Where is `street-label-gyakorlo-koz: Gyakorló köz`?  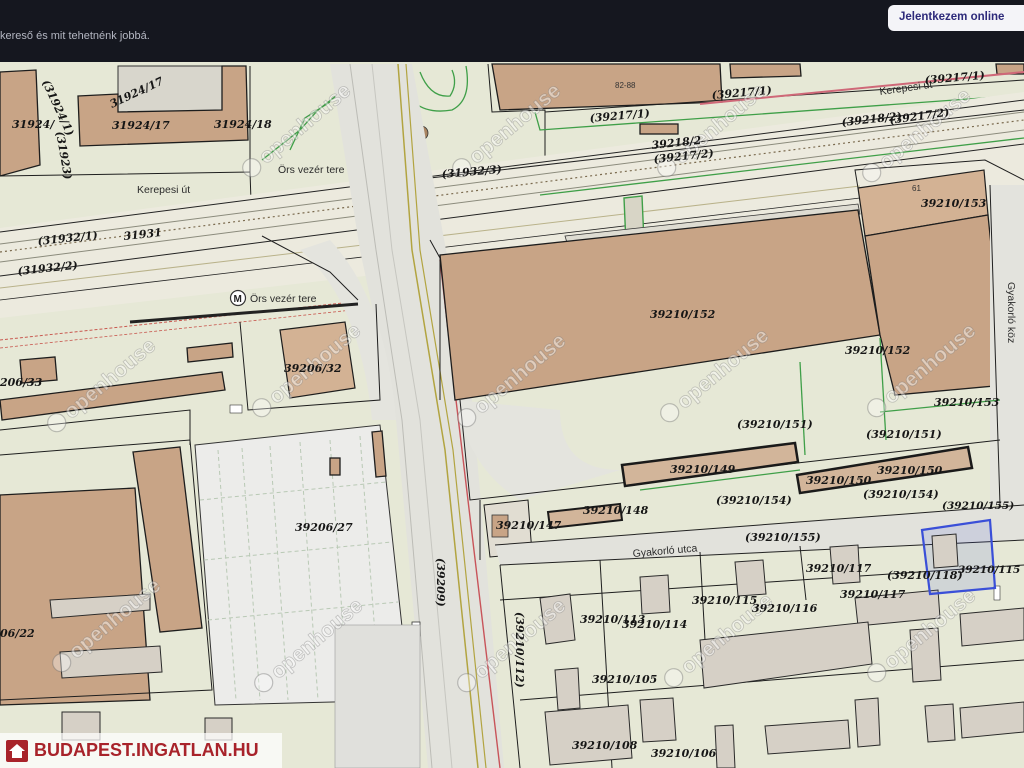 street-label-gyakorlo-koz: Gyakorló köz is located at coordinates (1011, 312).